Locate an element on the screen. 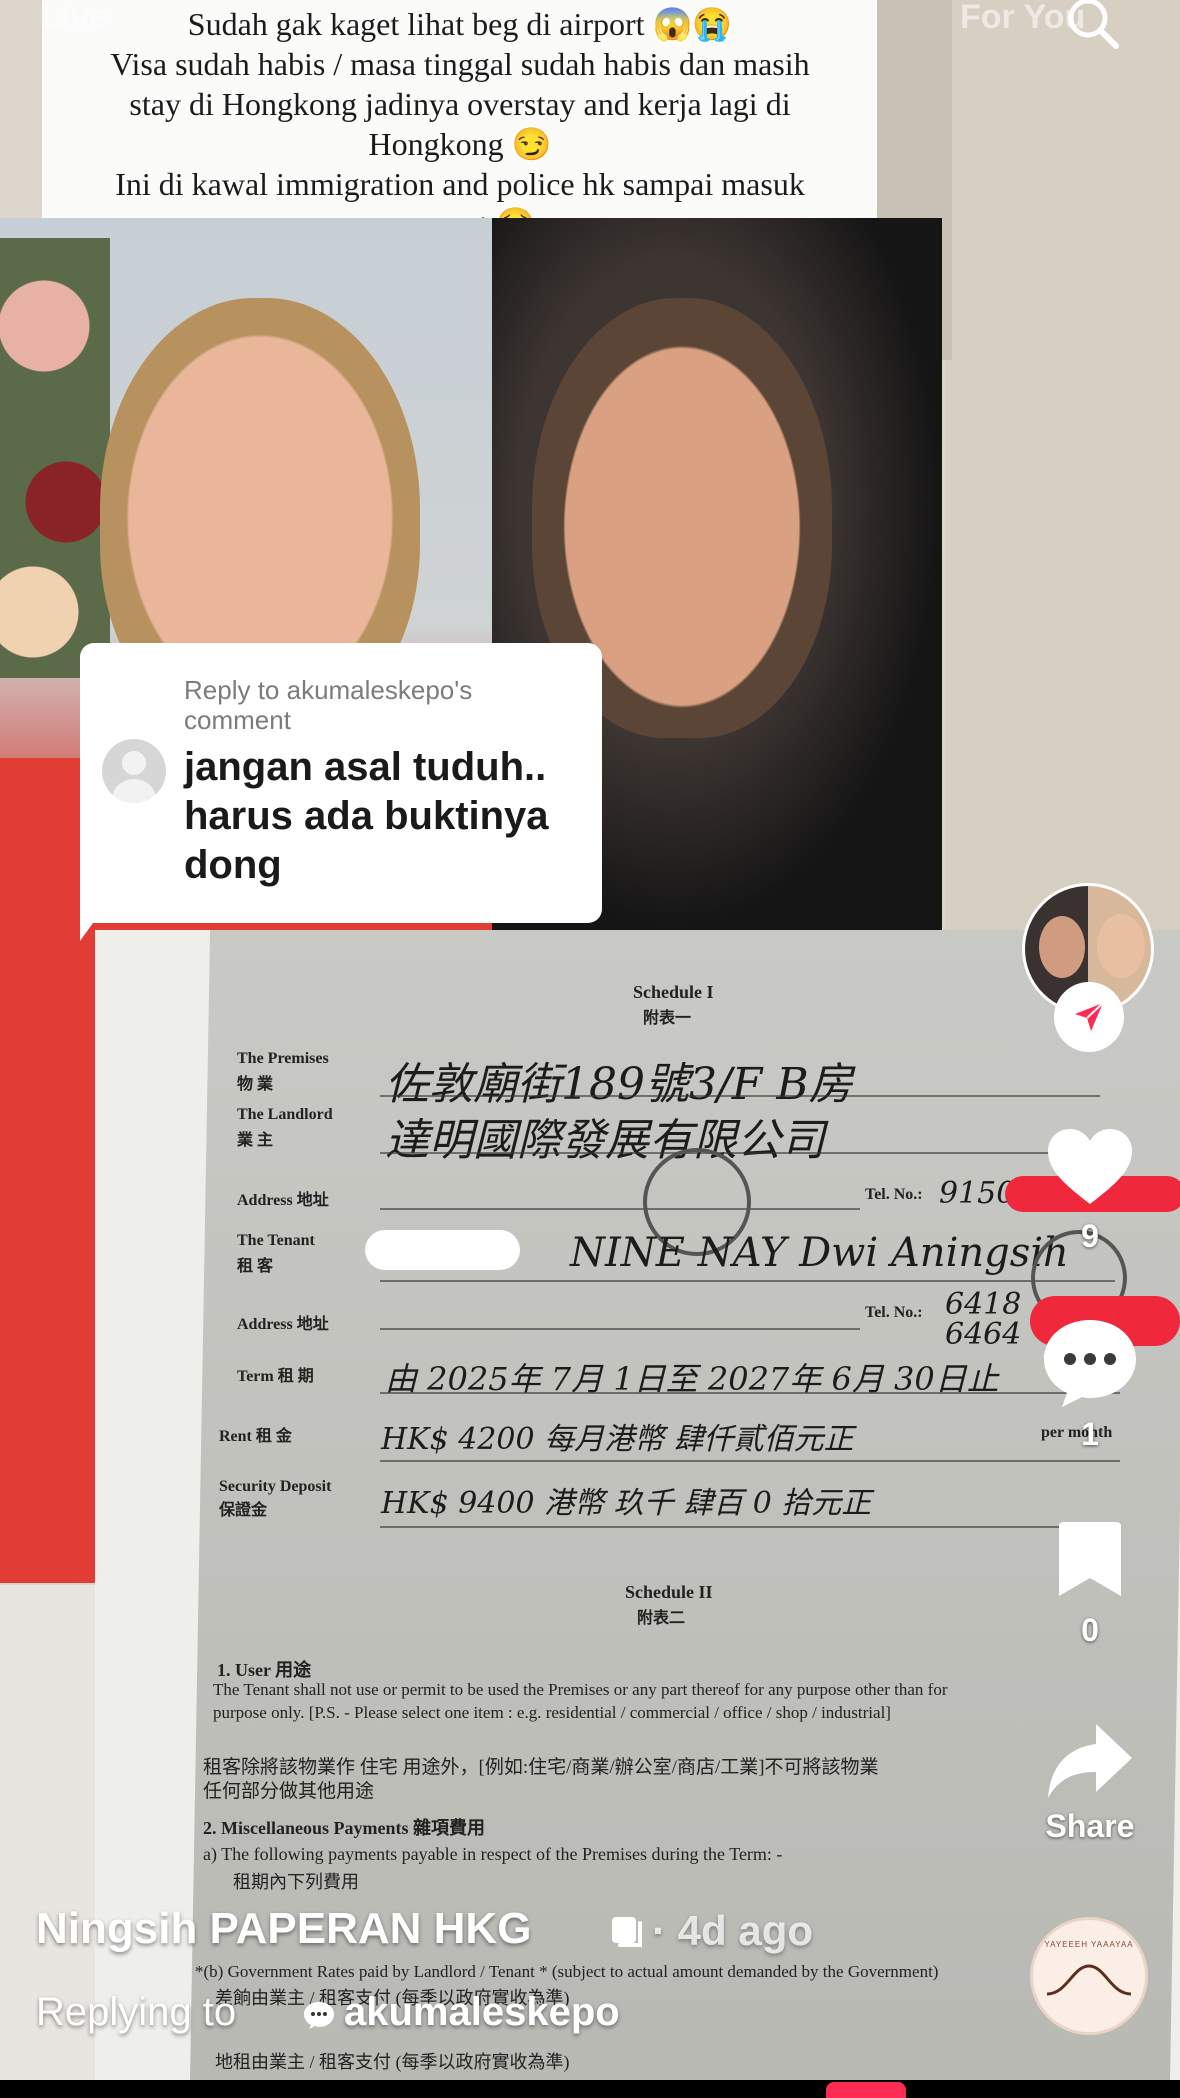  address-label: Address 地址 is located at coordinates (283, 1200).